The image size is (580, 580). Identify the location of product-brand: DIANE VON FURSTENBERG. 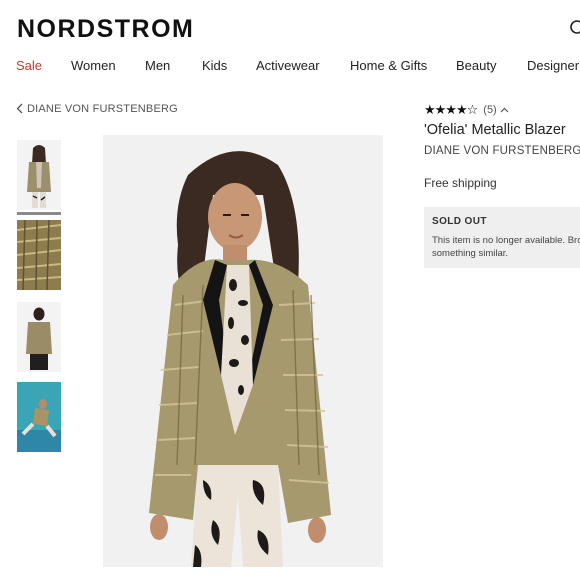
(502, 151).